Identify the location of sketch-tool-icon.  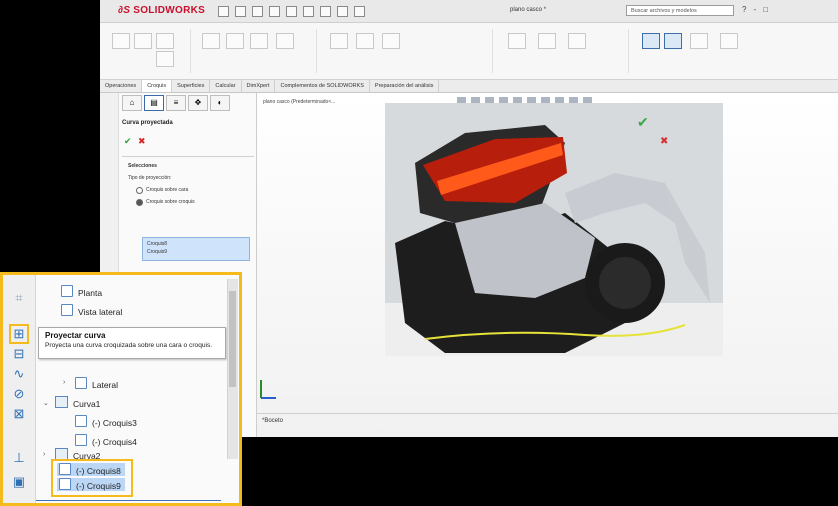
(121, 41).